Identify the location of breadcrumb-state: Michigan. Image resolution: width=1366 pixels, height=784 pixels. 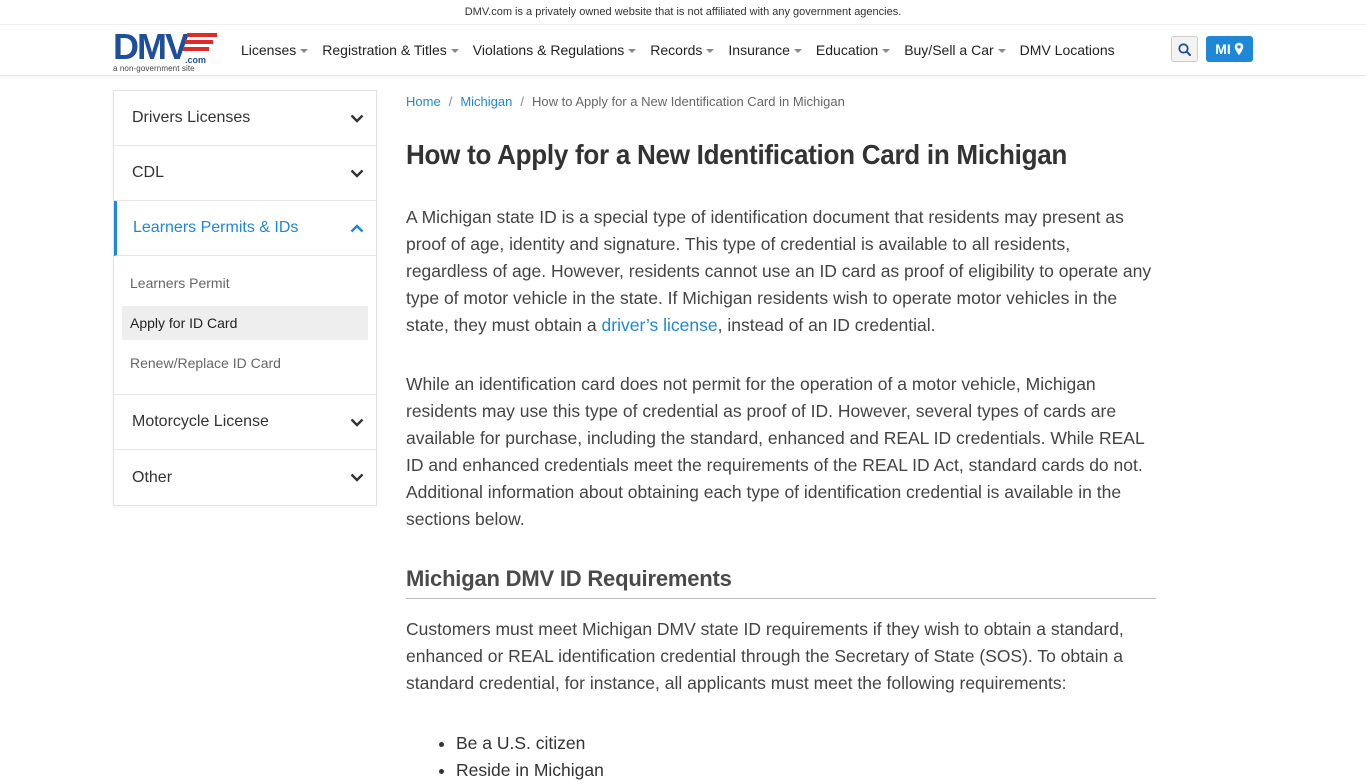
(486, 102).